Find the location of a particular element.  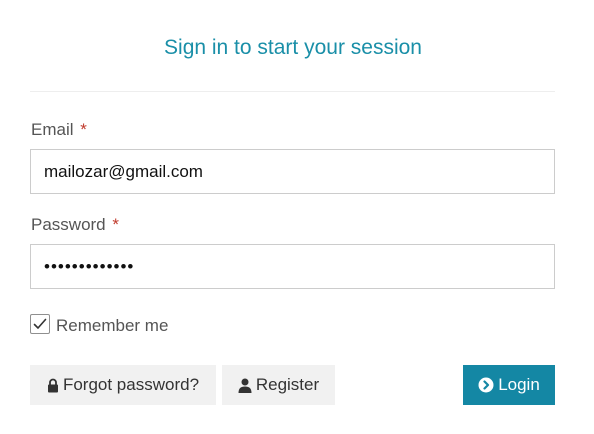

login-label: Login is located at coordinates (519, 384).